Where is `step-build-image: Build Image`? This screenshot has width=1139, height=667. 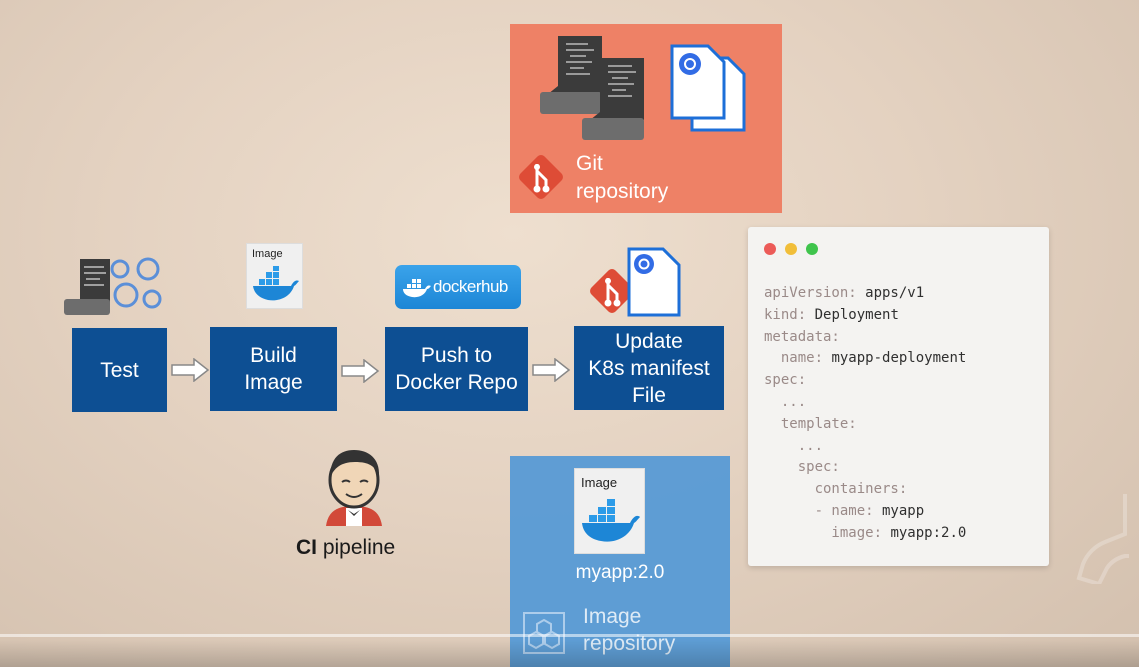 step-build-image: Build Image is located at coordinates (273, 369).